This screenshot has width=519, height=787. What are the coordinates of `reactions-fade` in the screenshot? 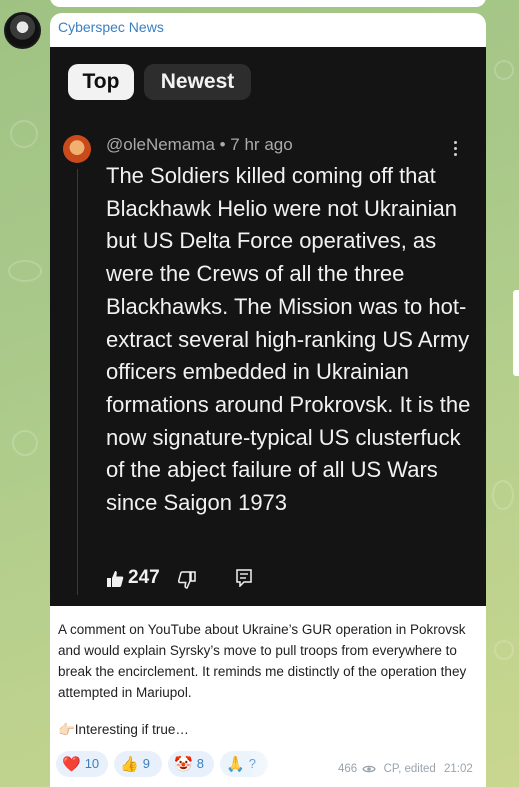 It's located at (281, 765).